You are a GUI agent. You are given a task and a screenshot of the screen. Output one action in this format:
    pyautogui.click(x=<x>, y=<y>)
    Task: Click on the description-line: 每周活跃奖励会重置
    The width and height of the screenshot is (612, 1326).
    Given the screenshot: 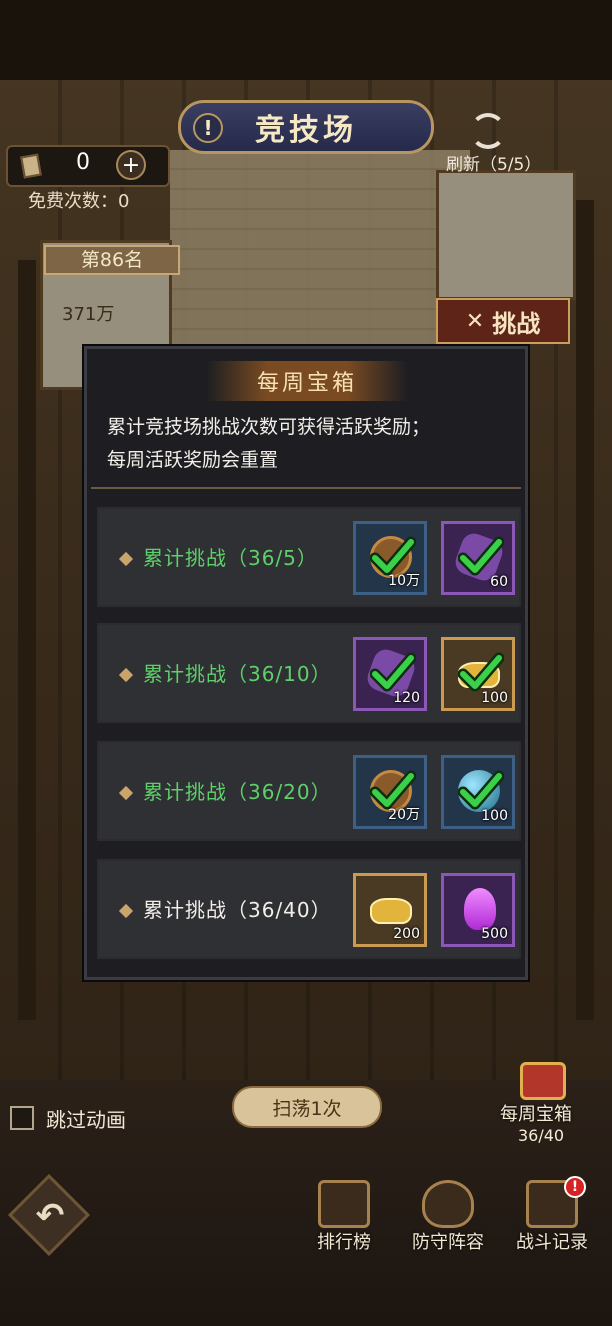 What is the action you would take?
    pyautogui.click(x=193, y=460)
    